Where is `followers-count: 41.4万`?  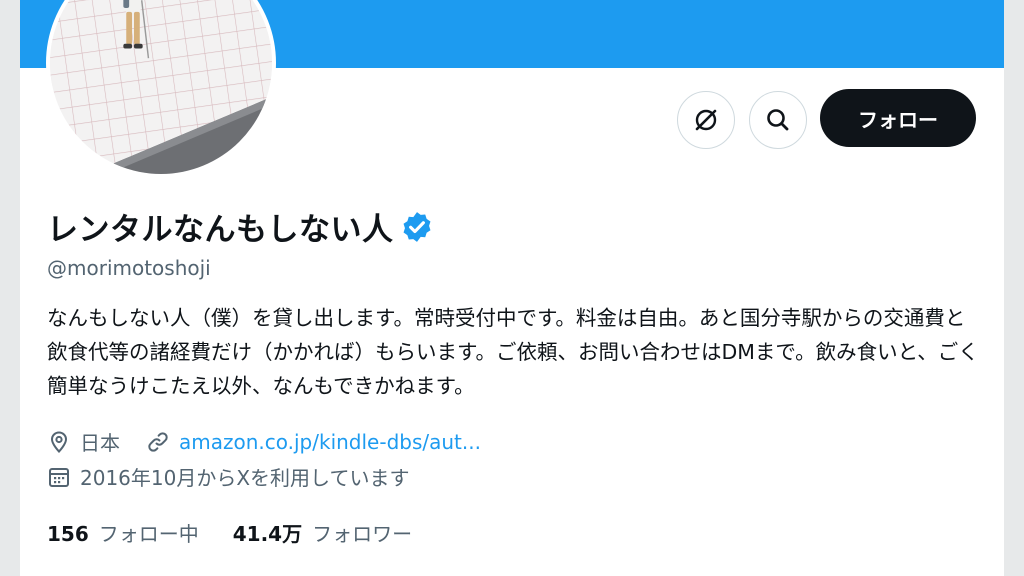 followers-count: 41.4万 is located at coordinates (267, 534).